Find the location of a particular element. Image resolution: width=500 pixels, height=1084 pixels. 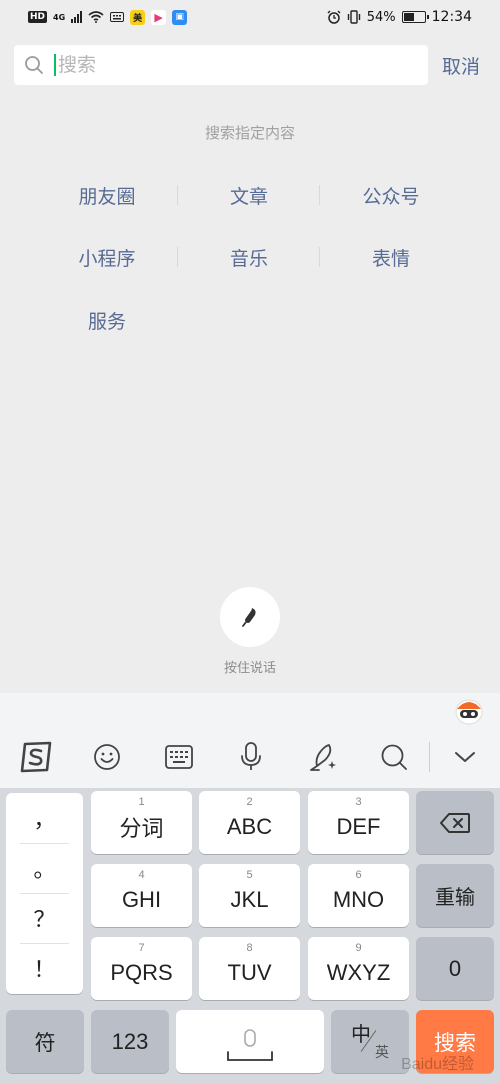

video-app-icon: ▶ is located at coordinates (159, 17).